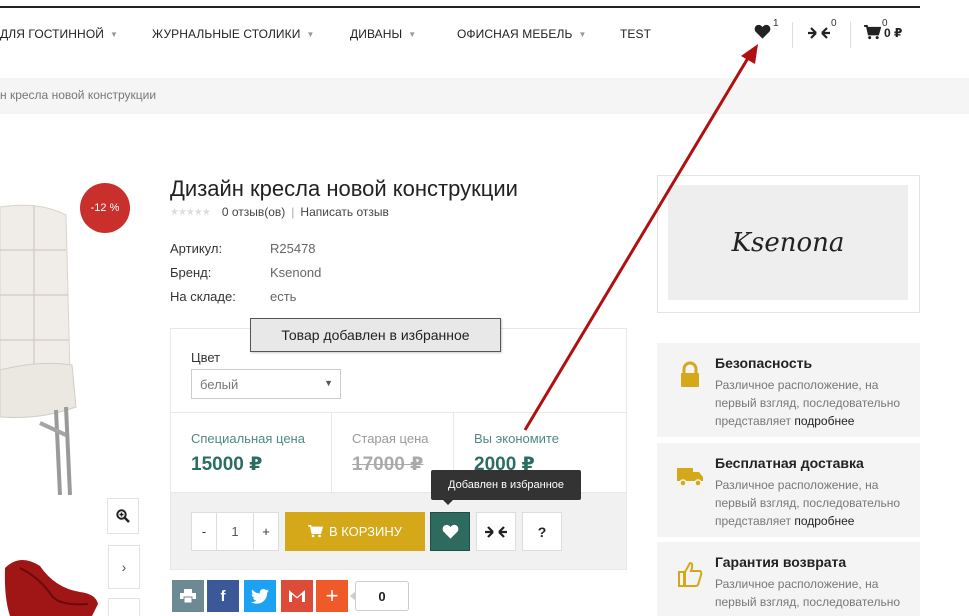 Image resolution: width=969 pixels, height=616 pixels. I want to click on rating-stars-icon: ★★★★★, so click(190, 212).